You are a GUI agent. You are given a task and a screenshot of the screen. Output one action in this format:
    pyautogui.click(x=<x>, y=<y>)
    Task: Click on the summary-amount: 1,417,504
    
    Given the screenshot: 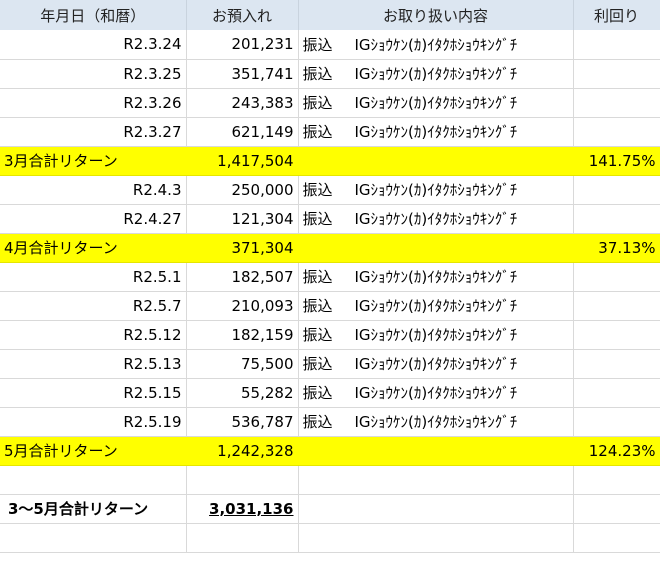 What is the action you would take?
    pyautogui.click(x=242, y=161)
    